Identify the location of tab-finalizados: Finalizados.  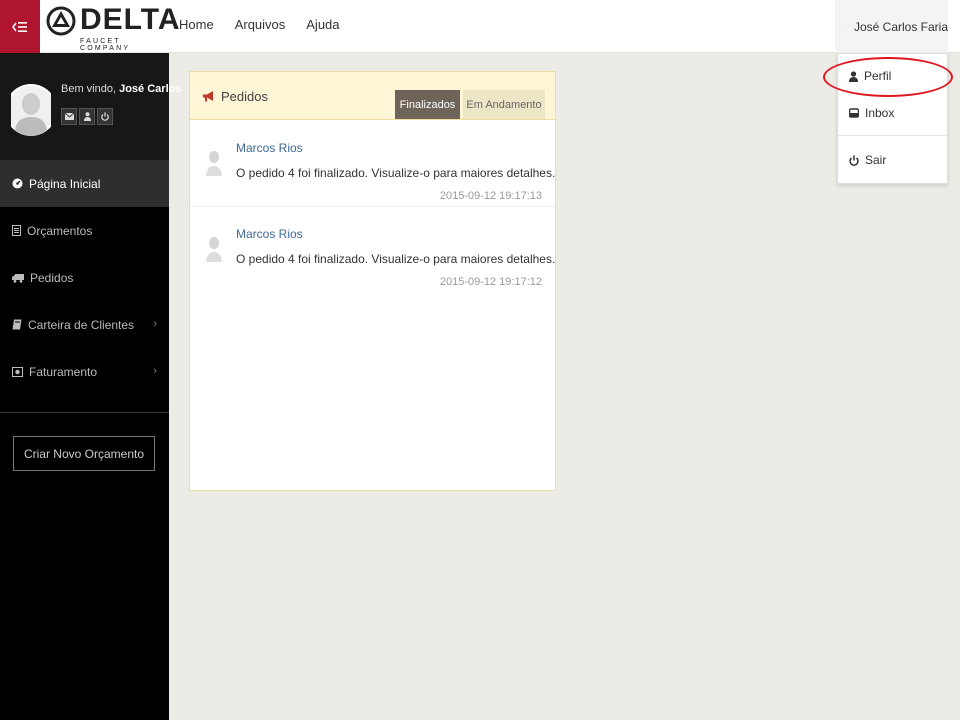
(427, 104).